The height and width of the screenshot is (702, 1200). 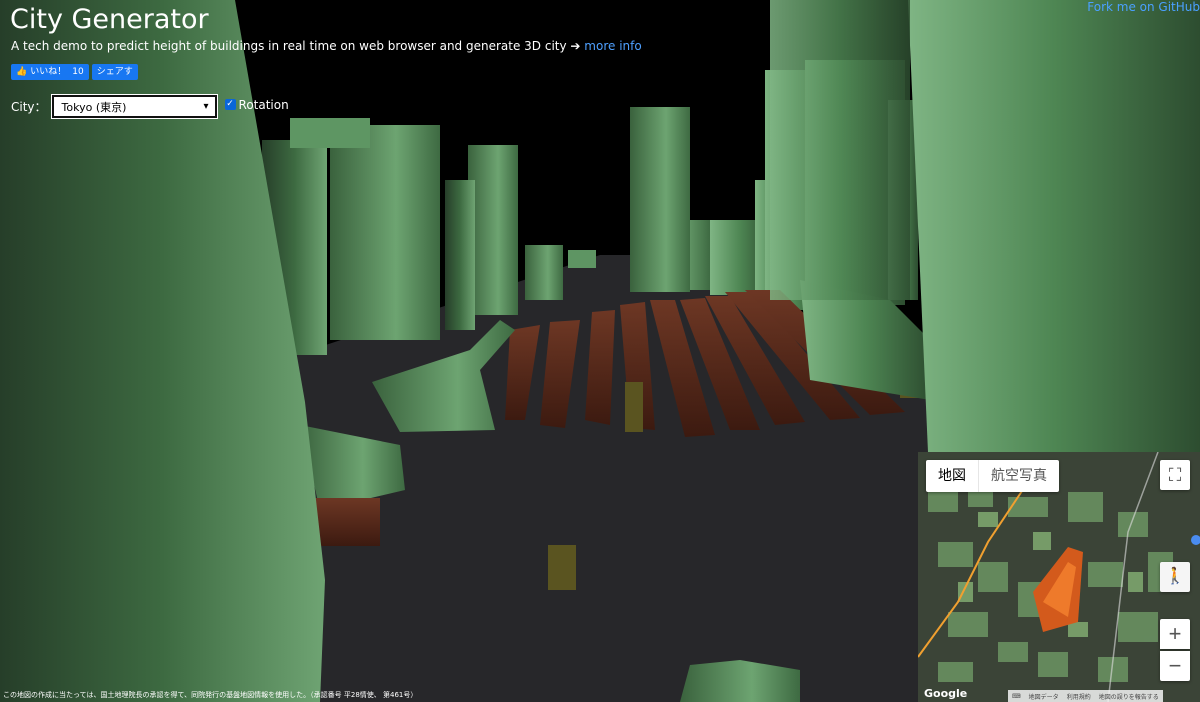 What do you see at coordinates (1175, 666) in the screenshot?
I see `zoom-out-button: −` at bounding box center [1175, 666].